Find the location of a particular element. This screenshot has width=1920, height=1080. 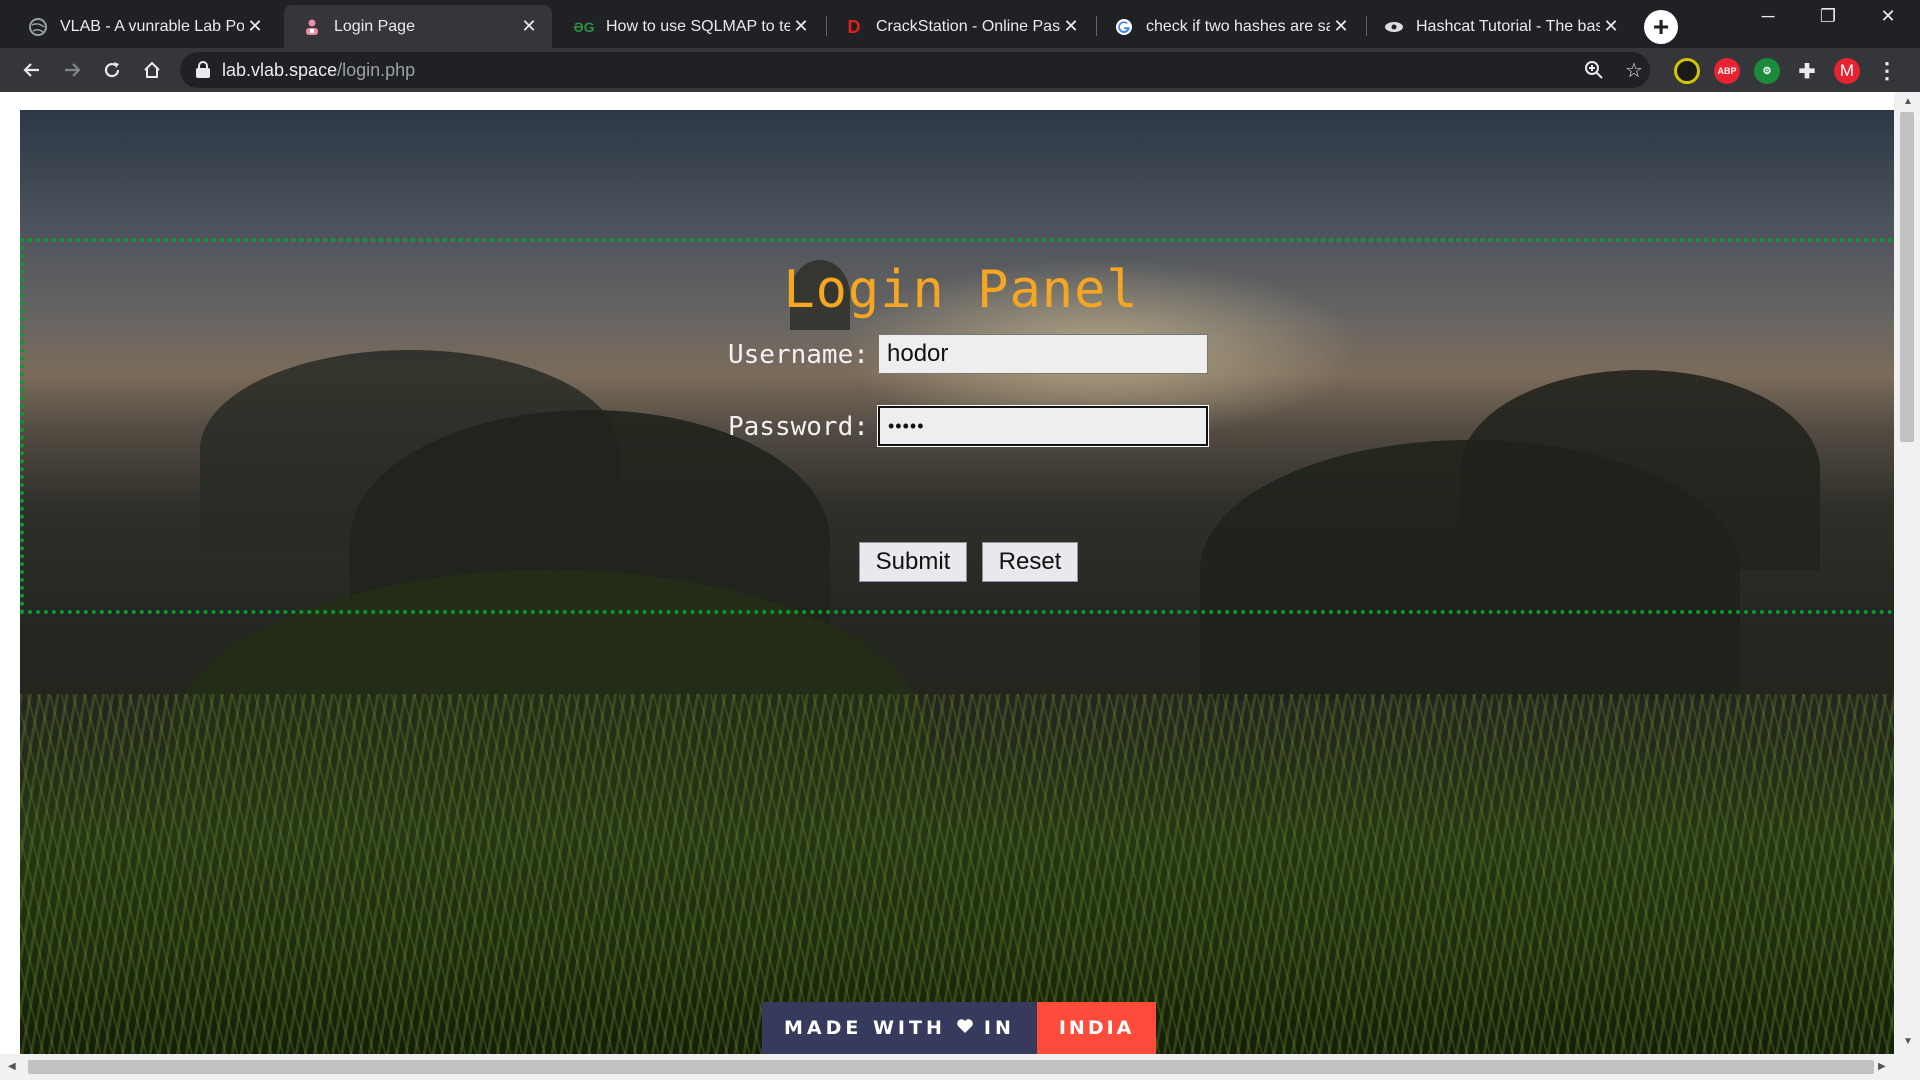

profile-avatar: M is located at coordinates (1847, 71).